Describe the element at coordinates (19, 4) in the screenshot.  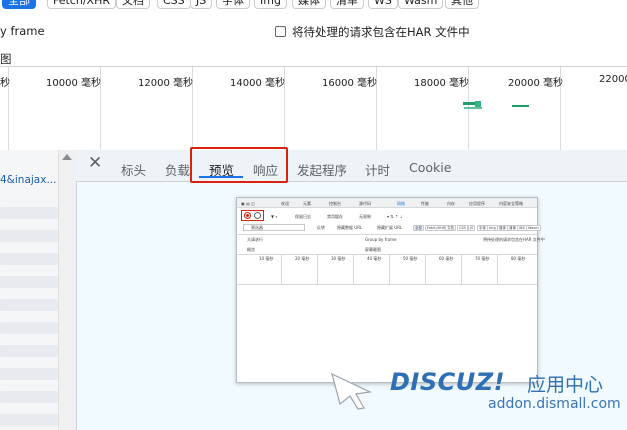
I see `filter-chip-all: 全部` at that location.